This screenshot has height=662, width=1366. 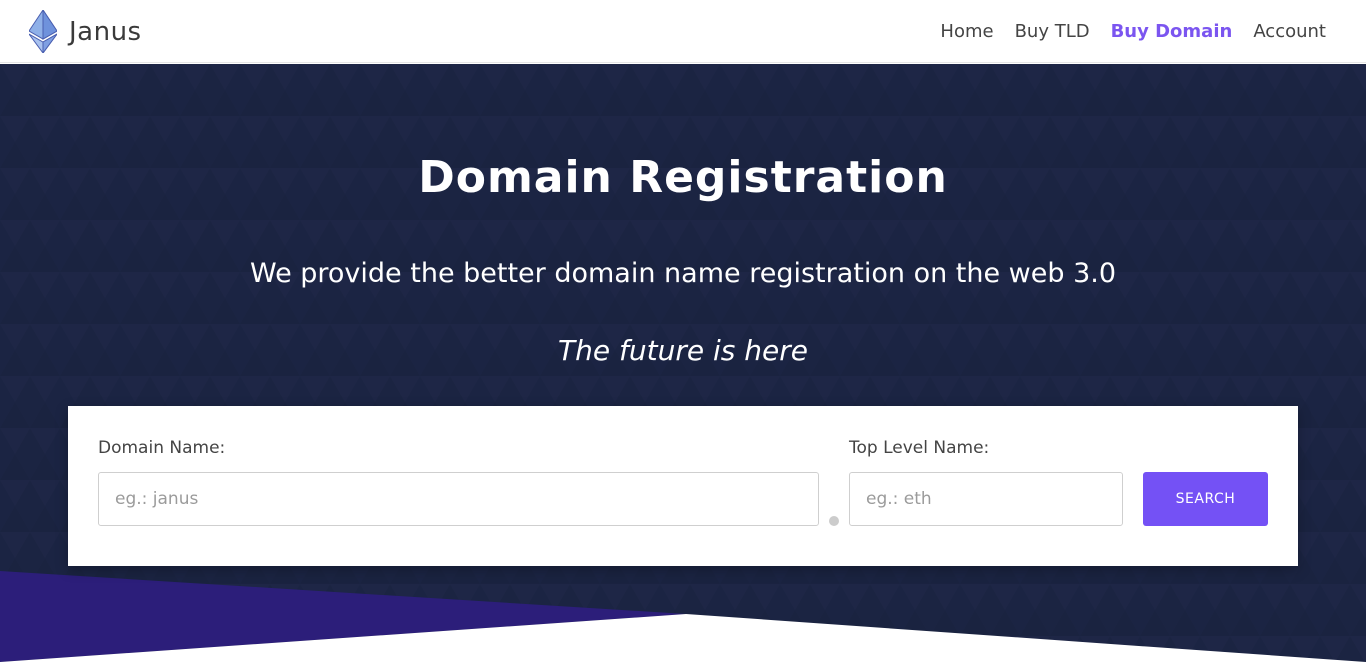 I want to click on domain-name-label: Domain Name:, so click(x=162, y=448).